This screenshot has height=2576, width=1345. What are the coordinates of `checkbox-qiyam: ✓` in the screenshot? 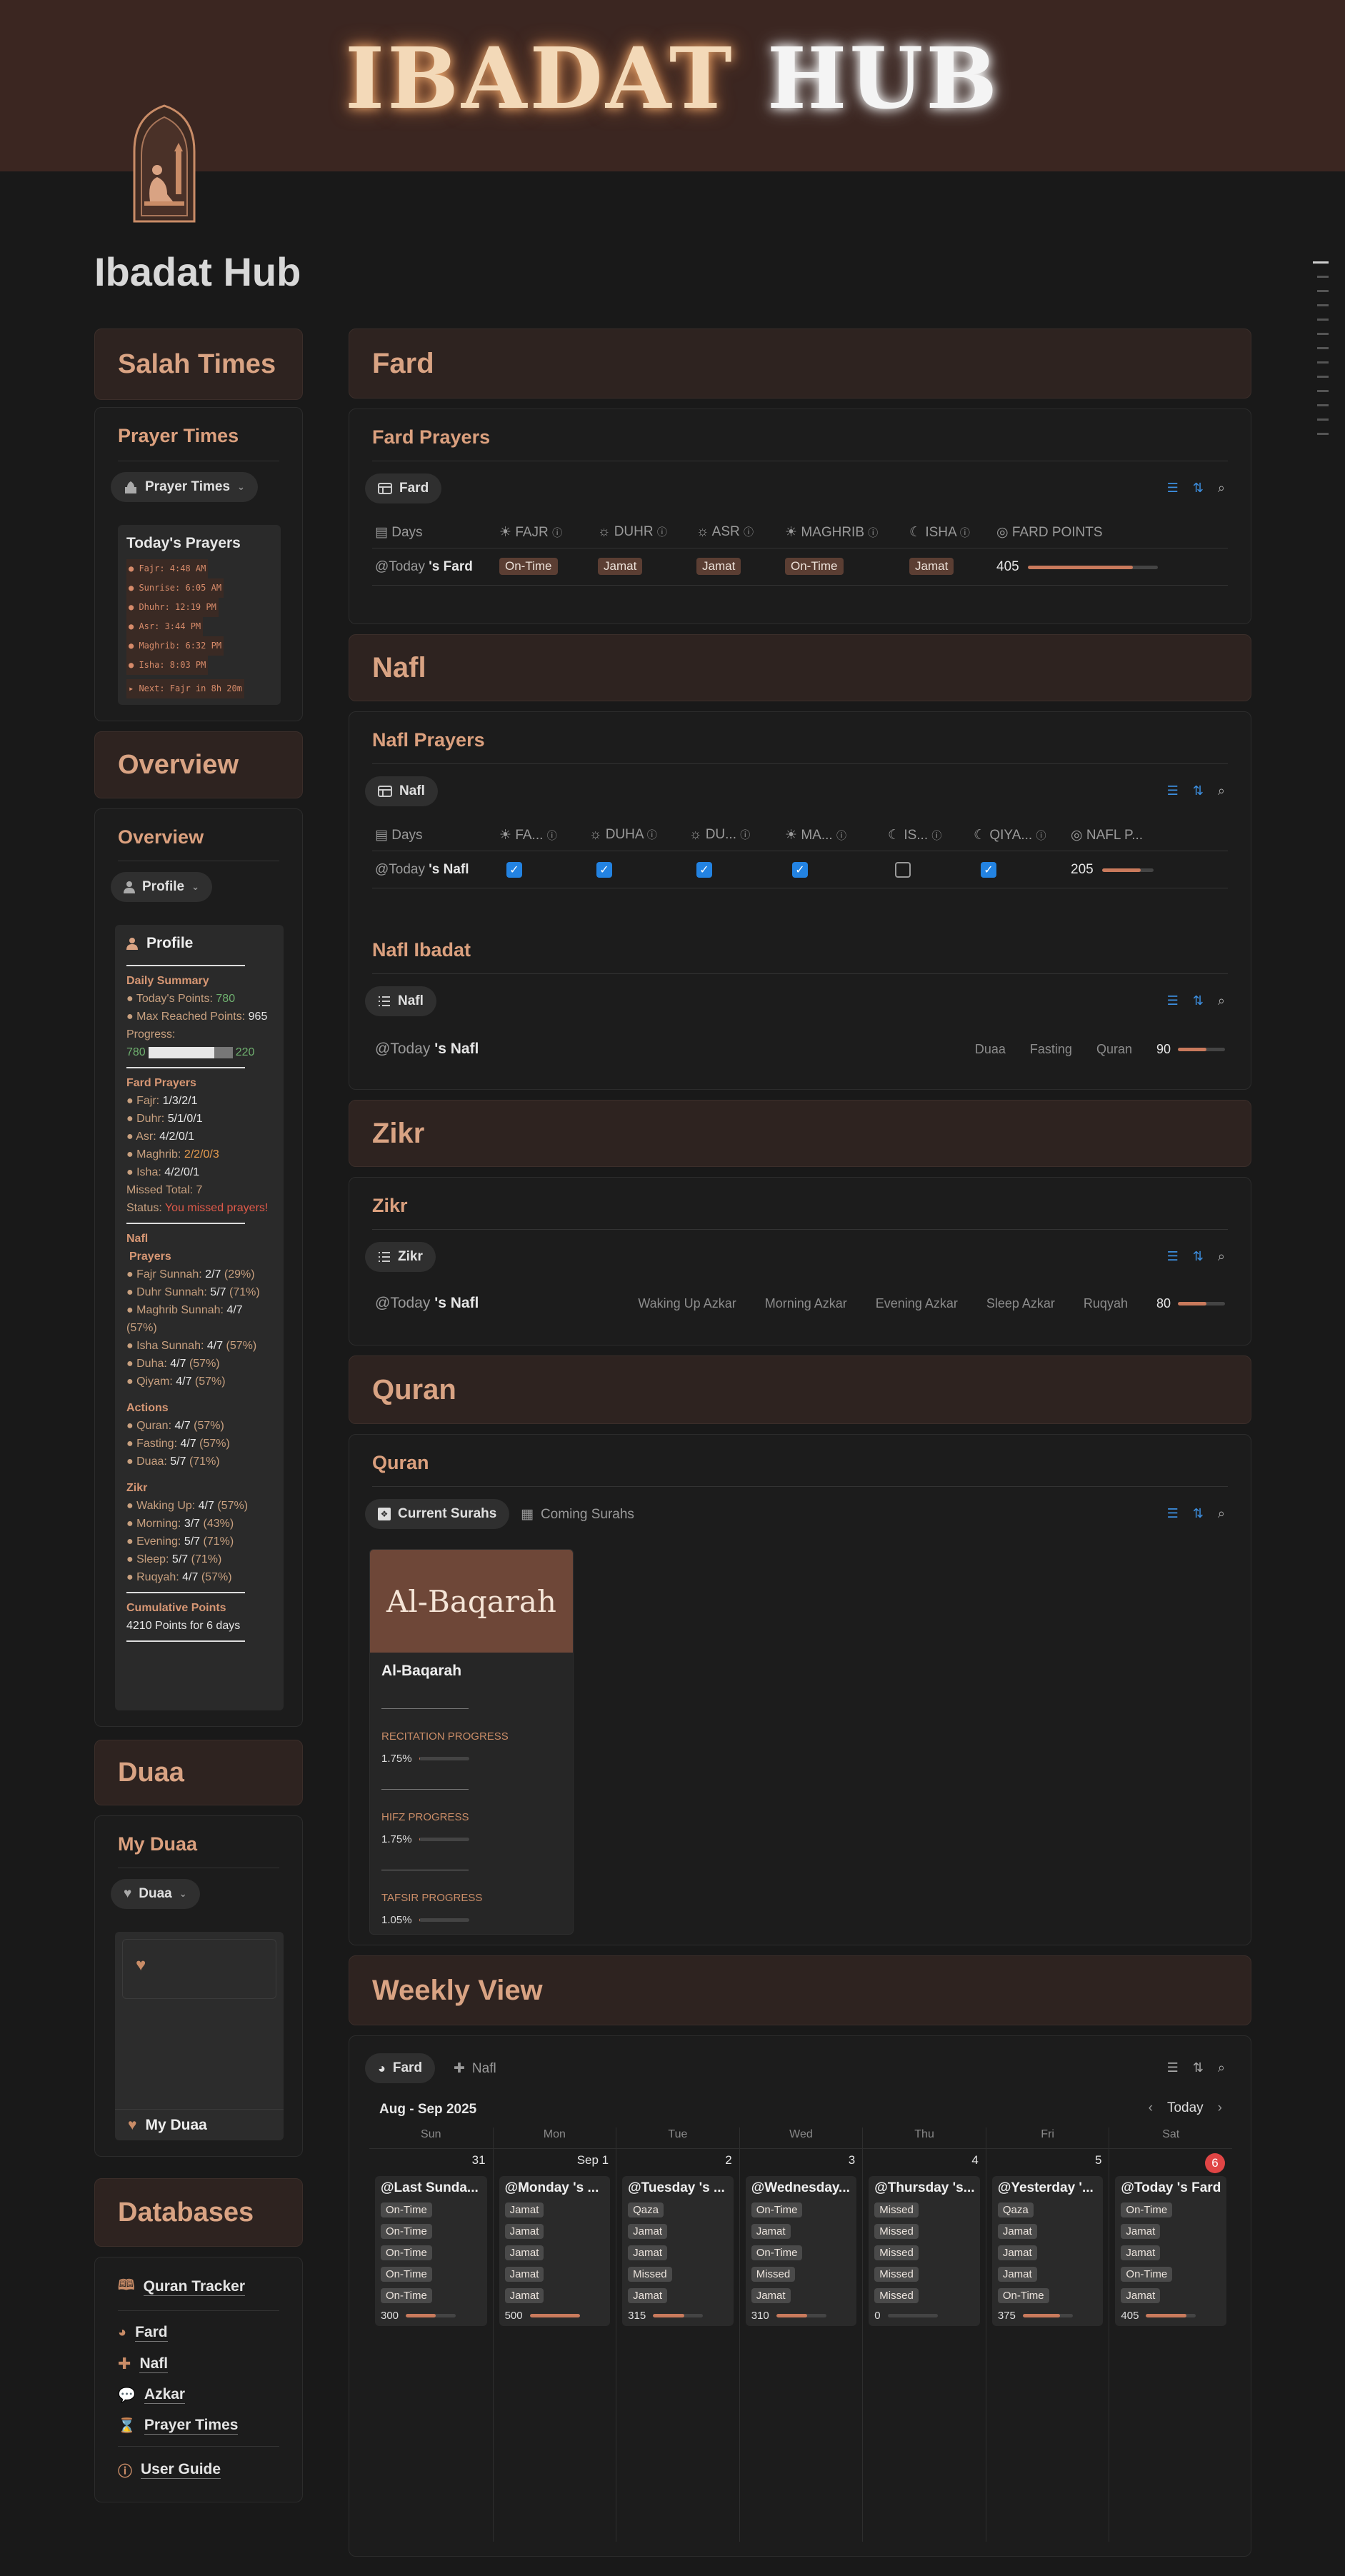 It's located at (988, 870).